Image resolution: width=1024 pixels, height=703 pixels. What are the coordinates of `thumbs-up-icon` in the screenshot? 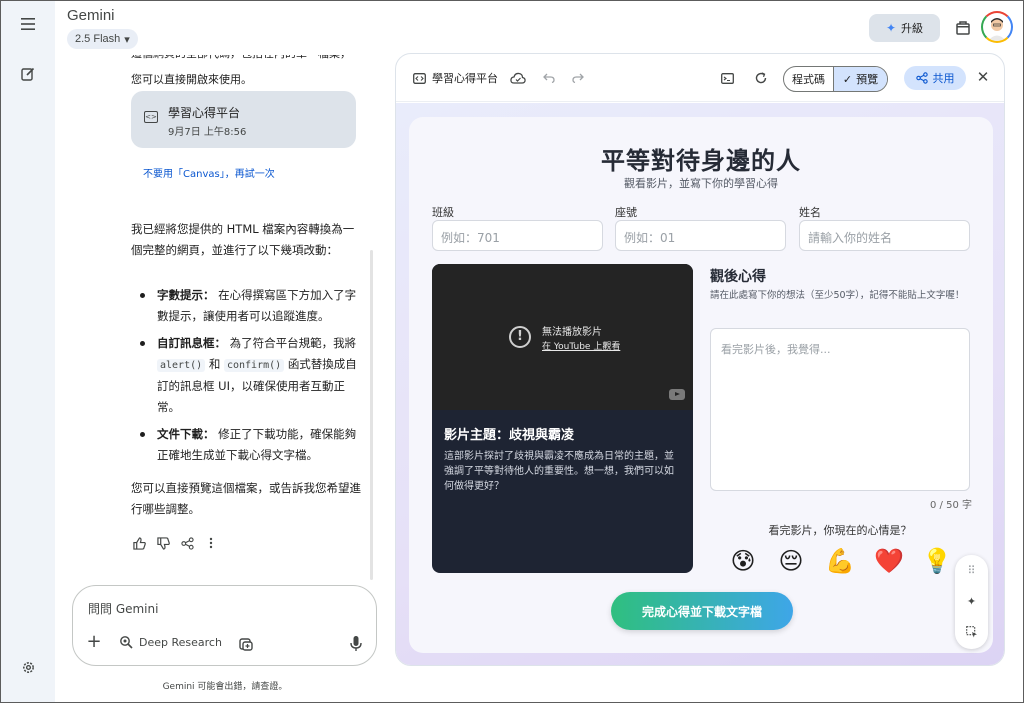 It's located at (139, 543).